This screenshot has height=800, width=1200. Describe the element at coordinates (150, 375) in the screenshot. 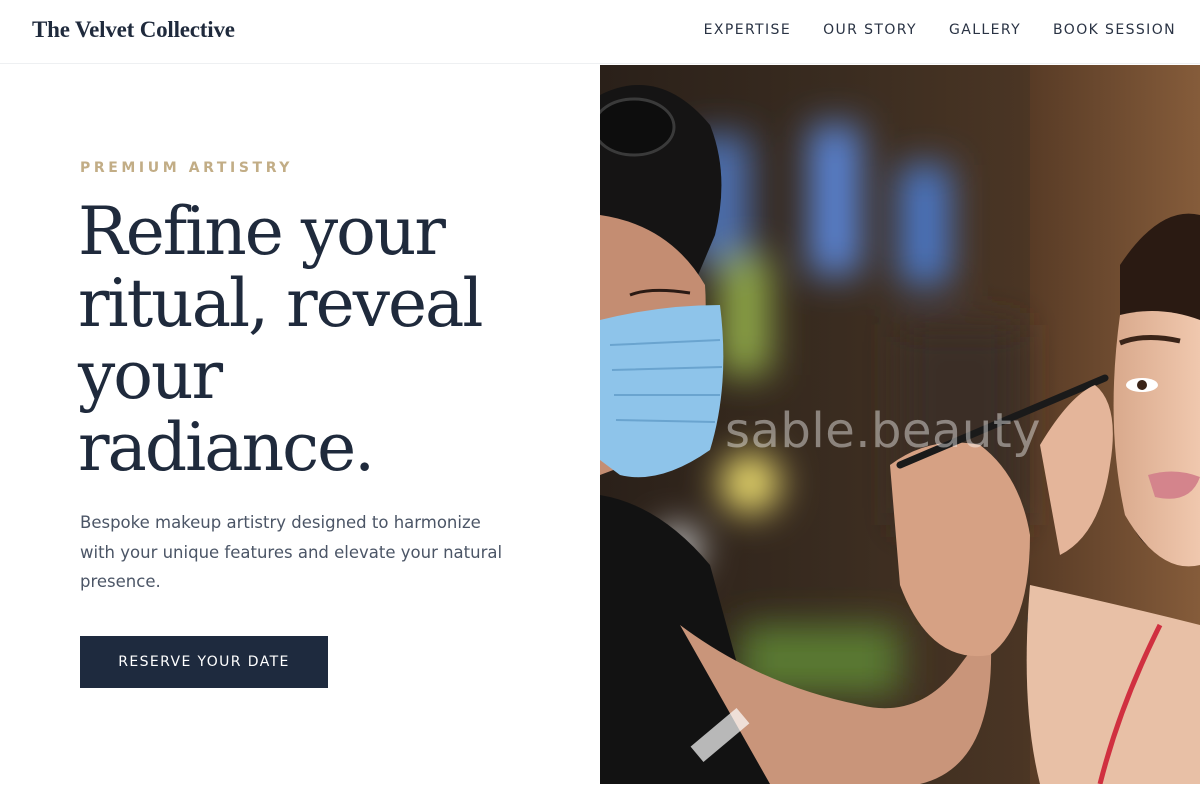

I see `headline-line-3: your` at that location.